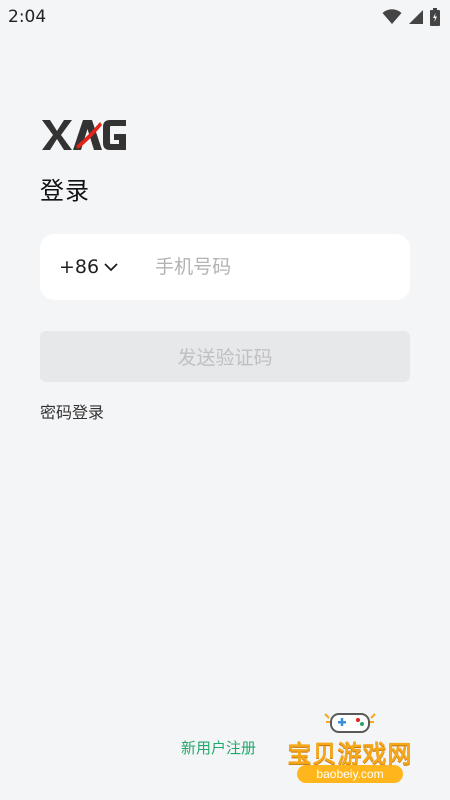 This screenshot has width=450, height=800. What do you see at coordinates (85, 135) in the screenshot?
I see `xag-logo` at bounding box center [85, 135].